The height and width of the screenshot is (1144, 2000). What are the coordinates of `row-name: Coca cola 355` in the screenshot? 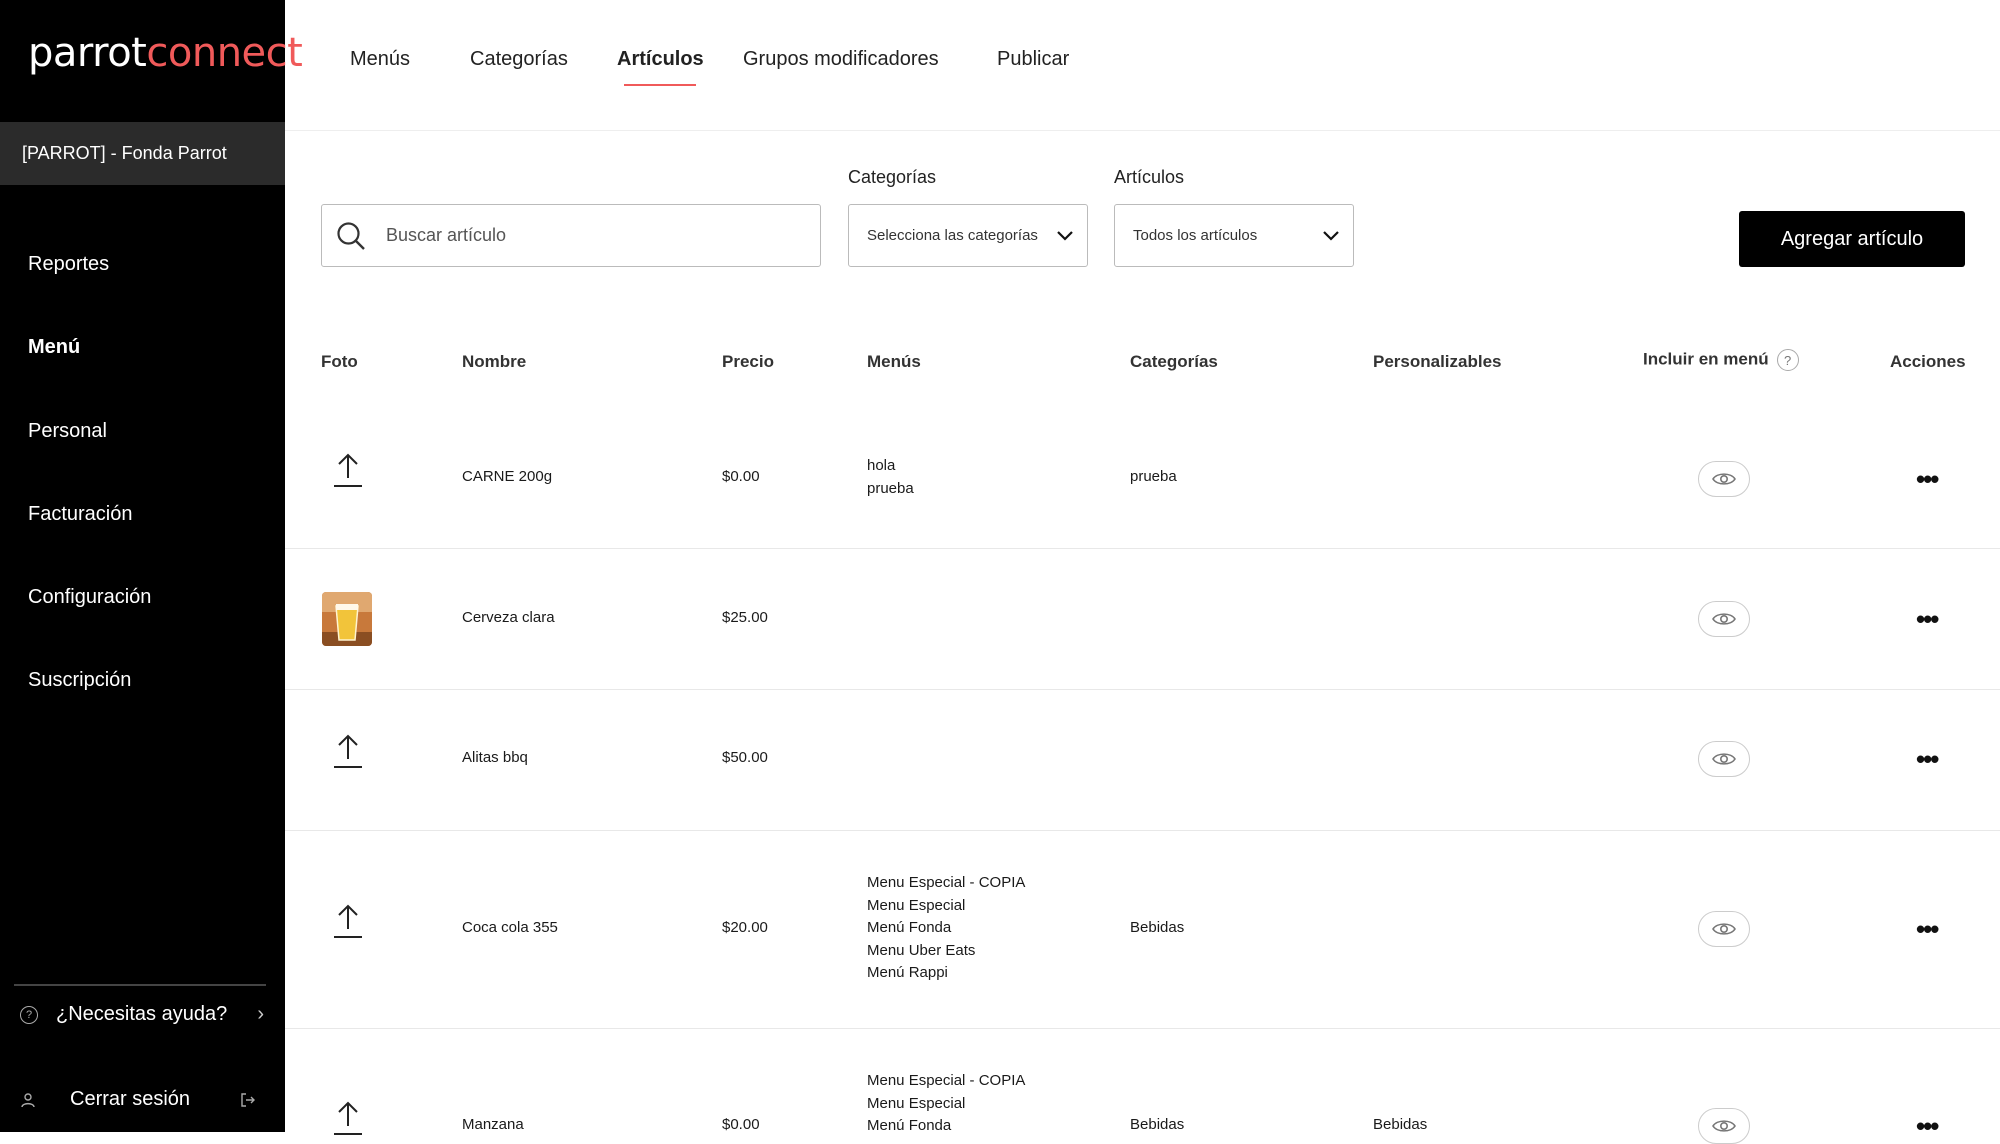 It's located at (510, 927).